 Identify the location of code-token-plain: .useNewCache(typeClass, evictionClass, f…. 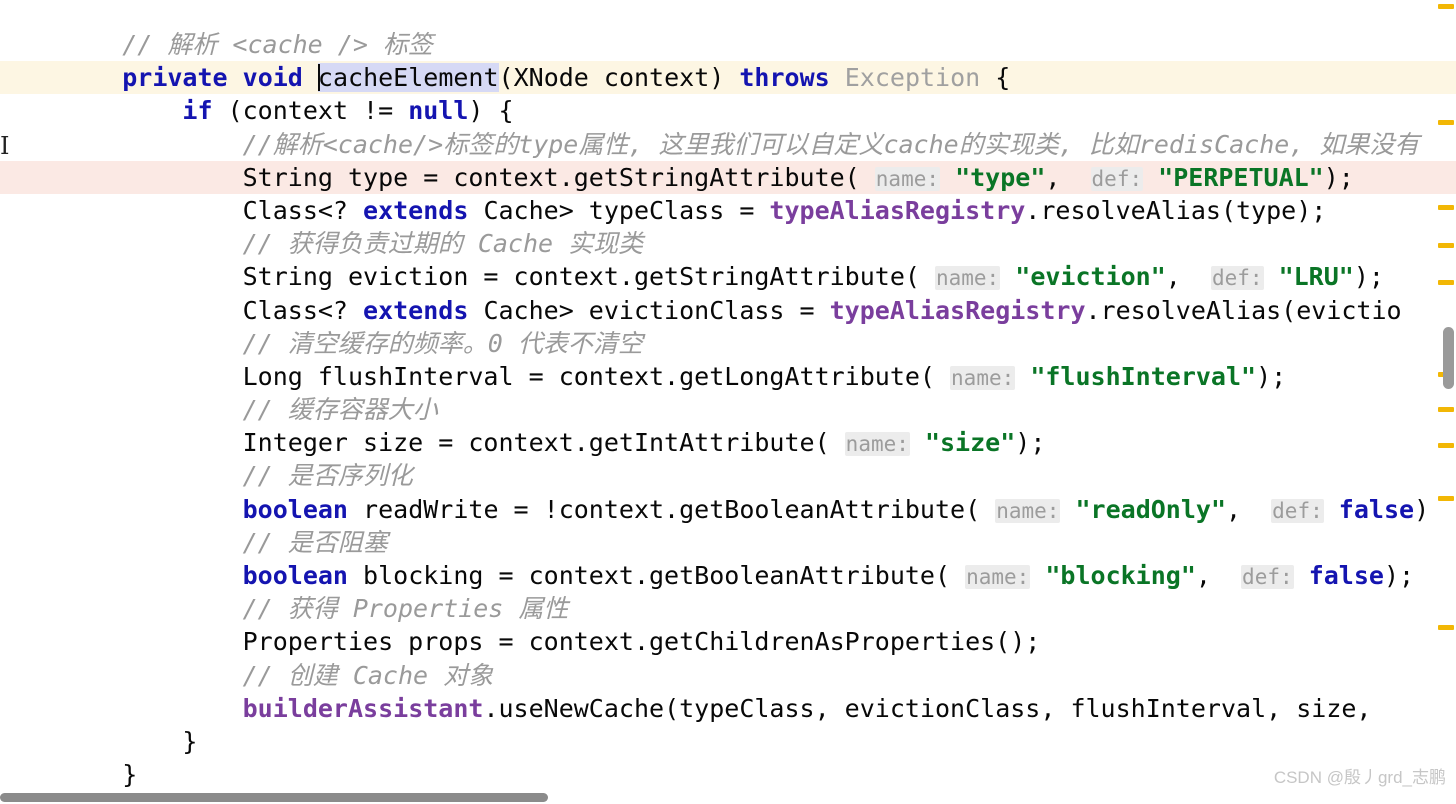
(935, 708).